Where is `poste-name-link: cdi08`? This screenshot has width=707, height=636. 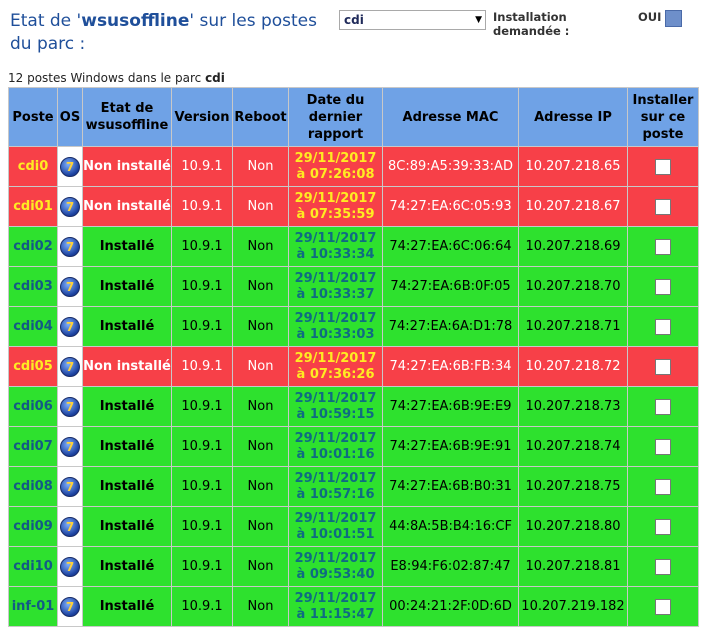
poste-name-link: cdi08 is located at coordinates (33, 486).